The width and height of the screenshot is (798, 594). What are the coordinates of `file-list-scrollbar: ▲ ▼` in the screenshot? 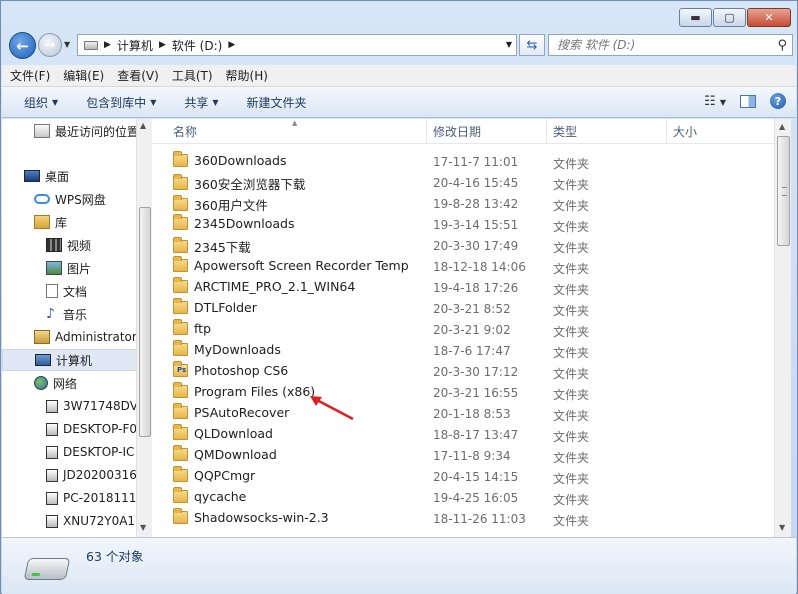 It's located at (782, 328).